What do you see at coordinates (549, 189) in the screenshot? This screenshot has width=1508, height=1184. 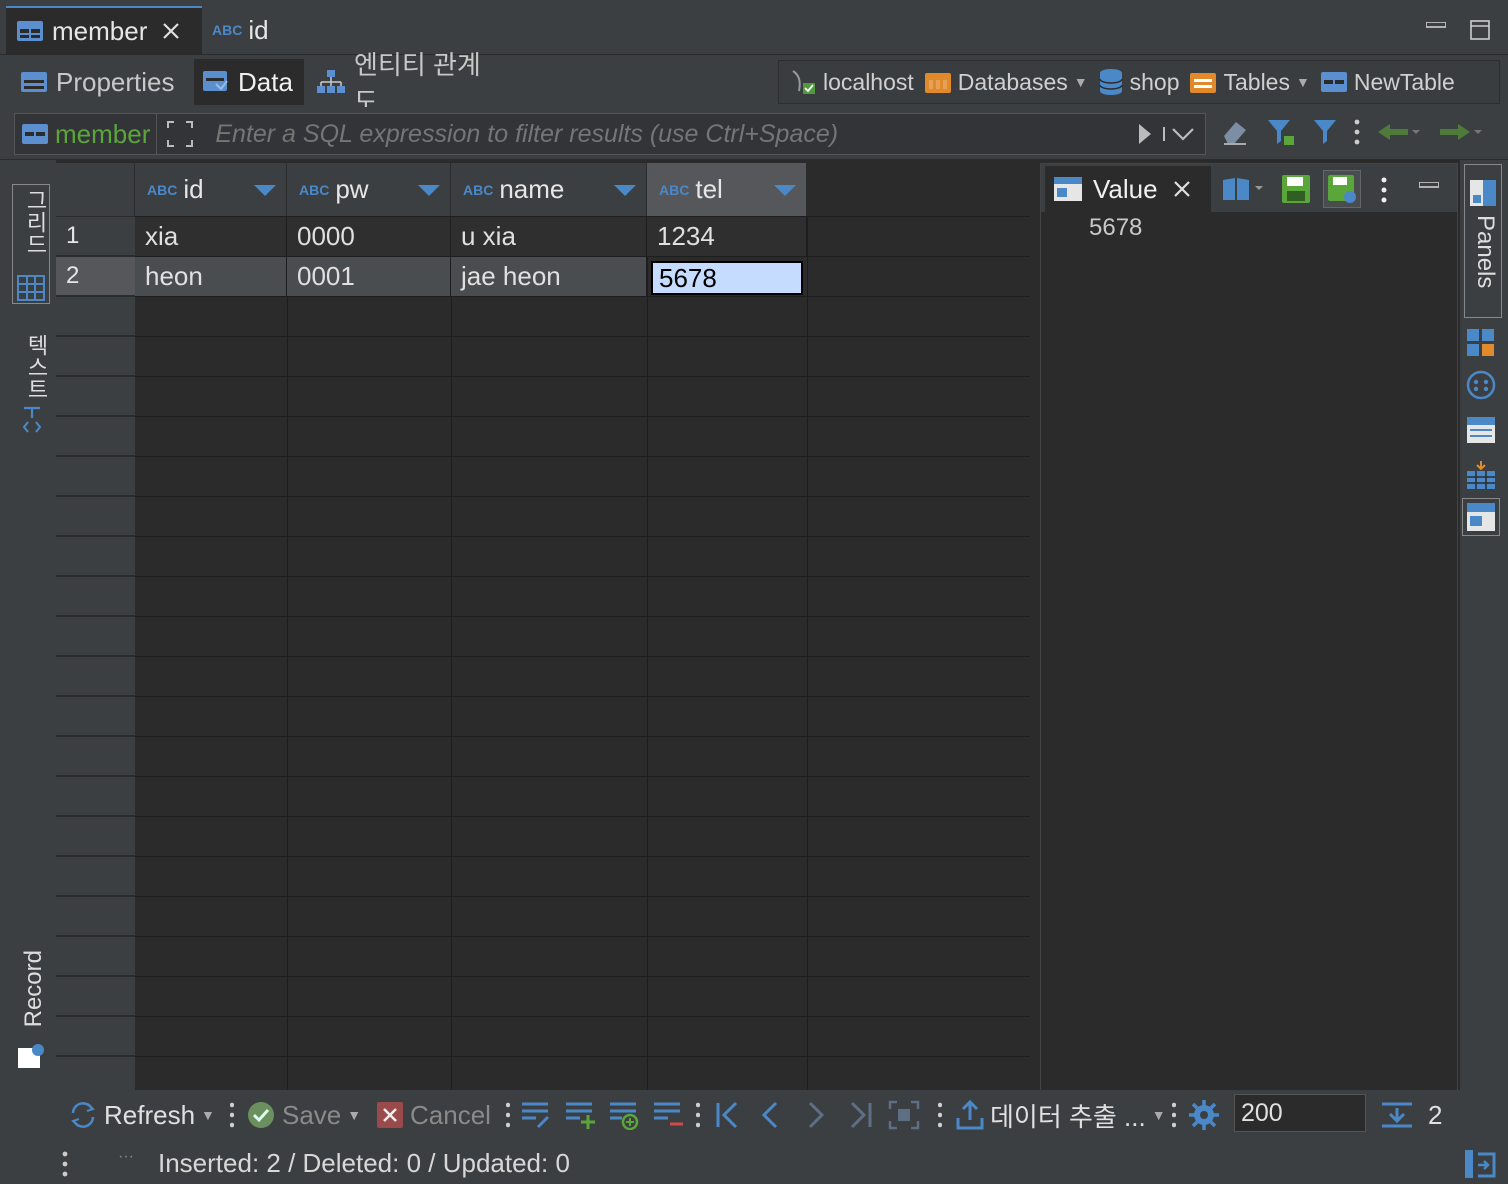 I see `column-header-name: ABC name` at bounding box center [549, 189].